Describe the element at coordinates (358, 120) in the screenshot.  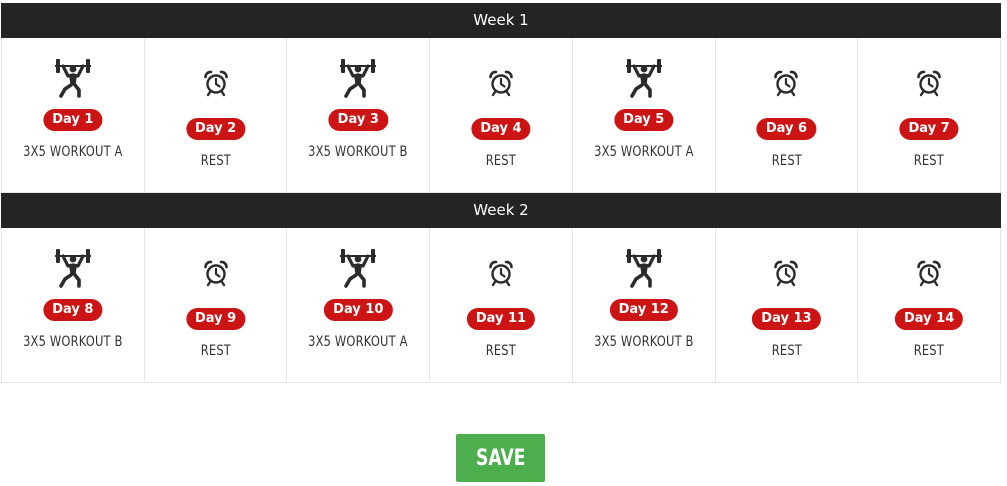
I see `day-badge: Day 3` at that location.